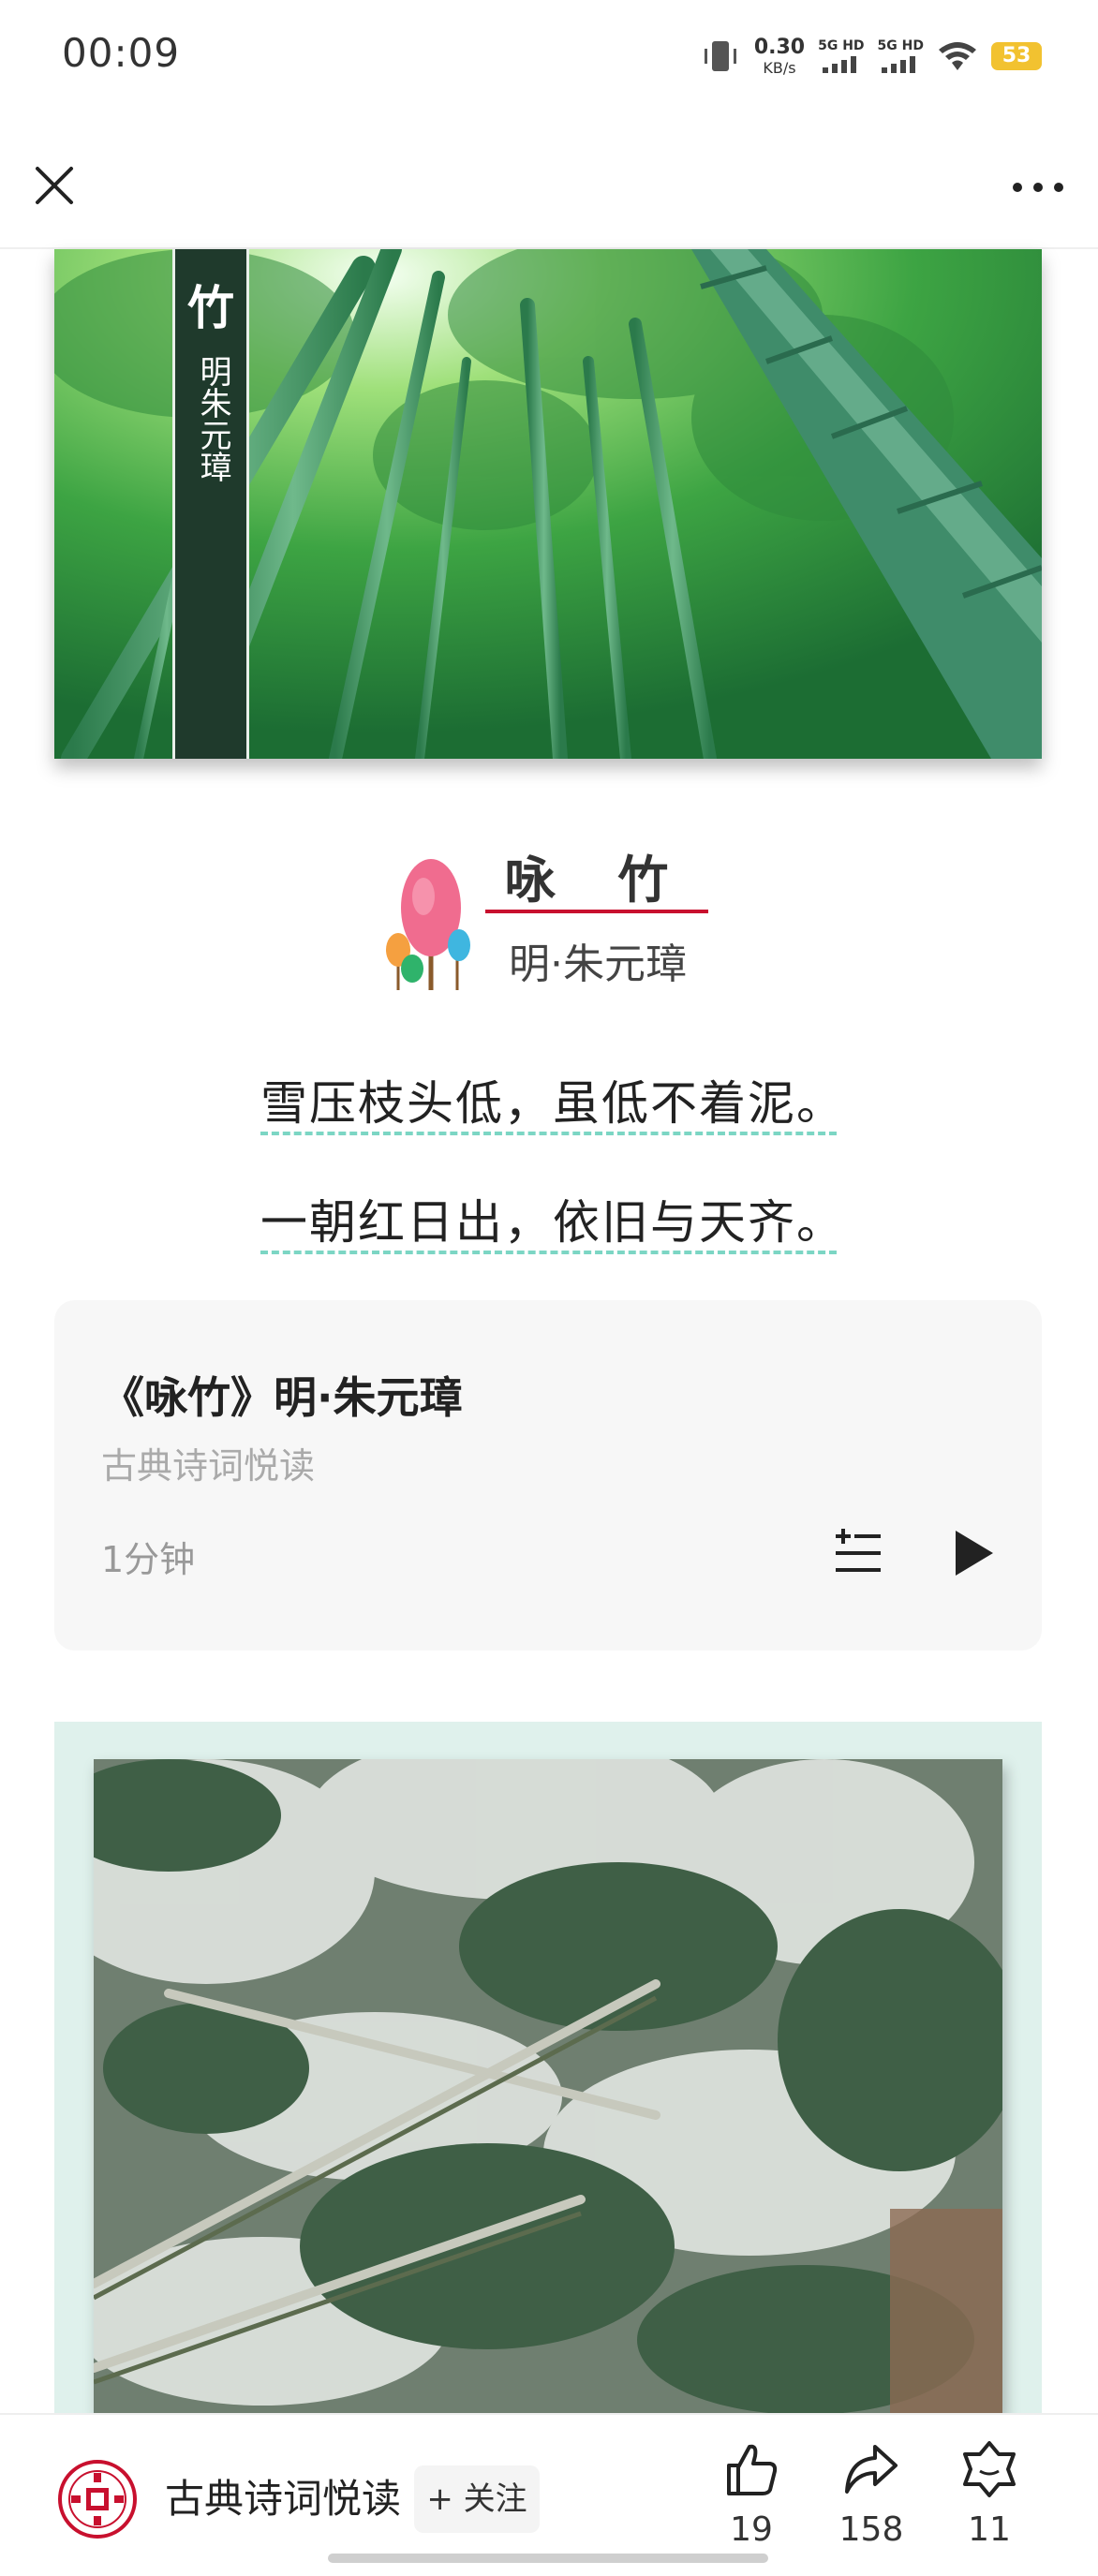  What do you see at coordinates (553, 922) in the screenshot?
I see `poem-header: 咏 竹 明·朱元璋` at bounding box center [553, 922].